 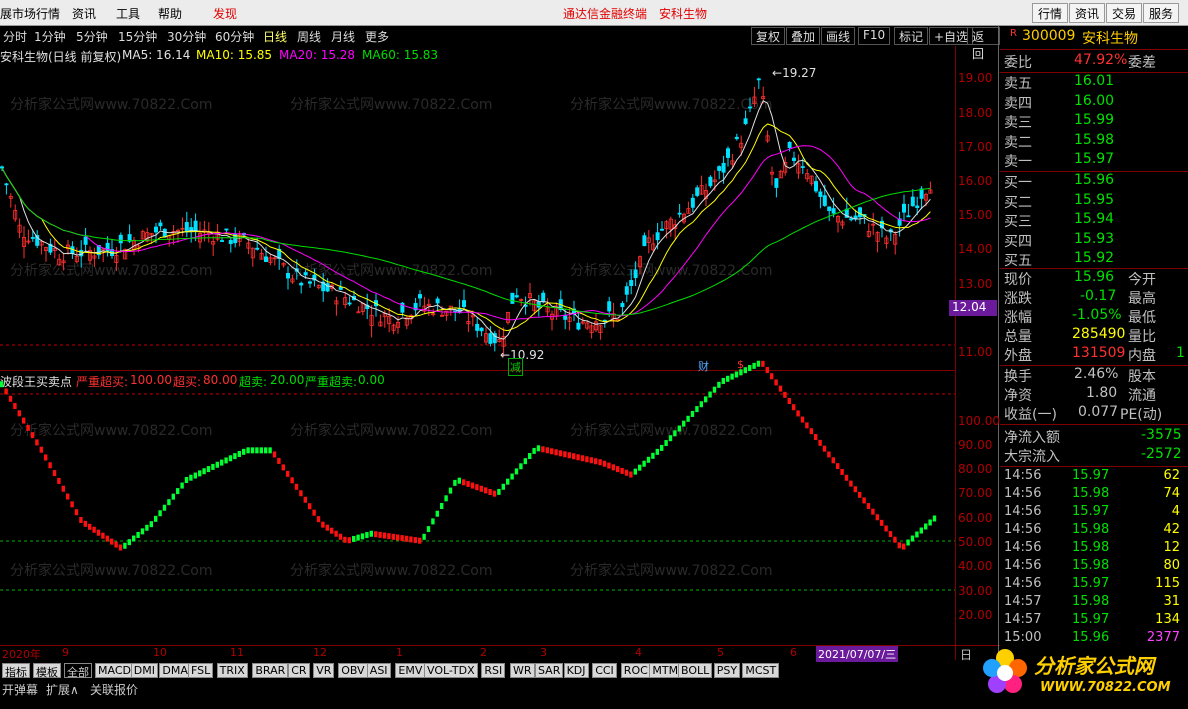 What do you see at coordinates (1018, 261) in the screenshot?
I see `bid-label: 买五` at bounding box center [1018, 261].